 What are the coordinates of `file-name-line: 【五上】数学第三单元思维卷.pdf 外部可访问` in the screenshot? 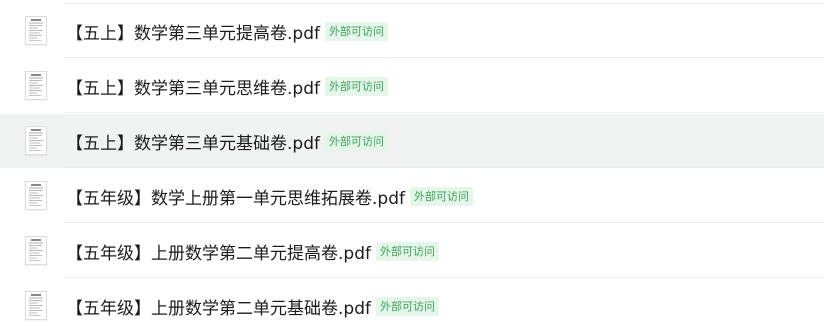 It's located at (227, 86).